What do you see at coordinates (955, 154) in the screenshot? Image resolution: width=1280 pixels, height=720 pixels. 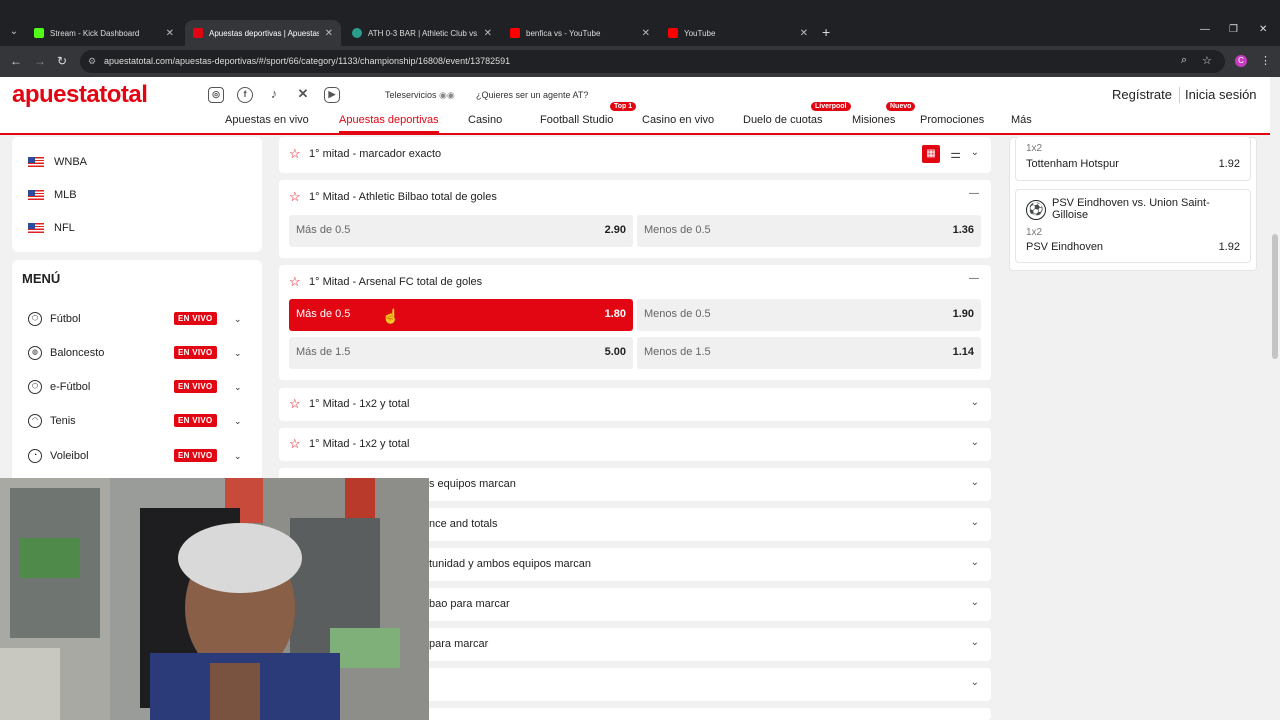 I see `sliders-icon: ⚌` at bounding box center [955, 154].